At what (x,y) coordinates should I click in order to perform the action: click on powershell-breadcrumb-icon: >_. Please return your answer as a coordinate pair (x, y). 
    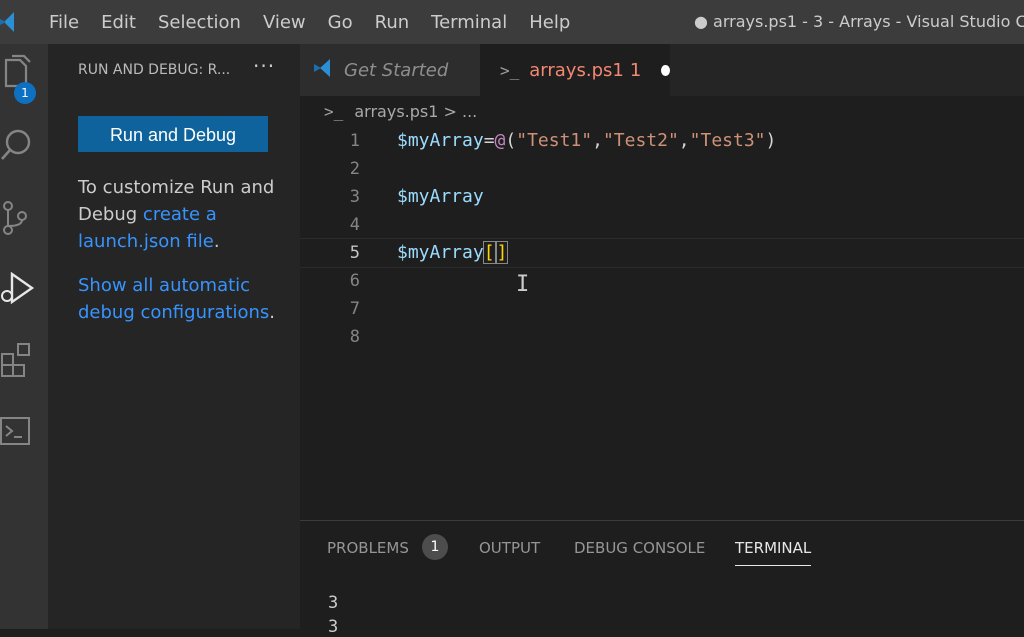
    Looking at the image, I should click on (334, 111).